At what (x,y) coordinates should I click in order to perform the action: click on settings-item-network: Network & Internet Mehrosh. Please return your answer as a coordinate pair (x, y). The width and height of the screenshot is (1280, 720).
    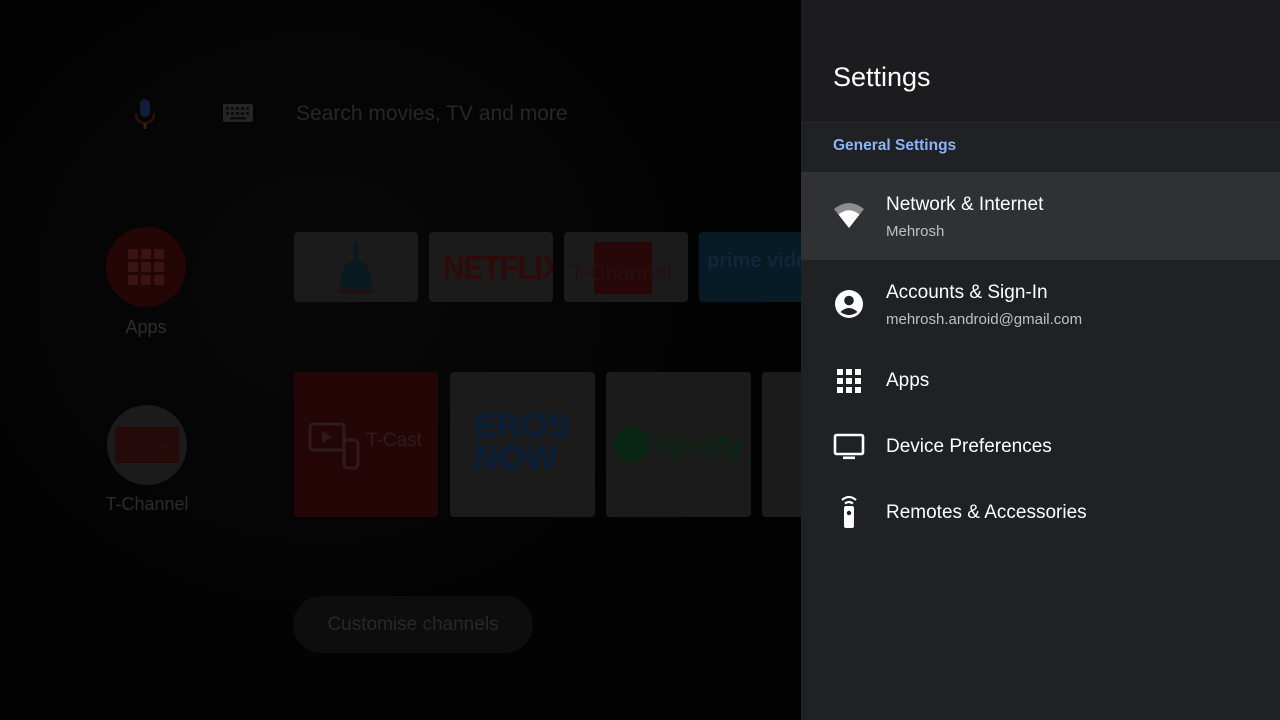
    Looking at the image, I should click on (1040, 216).